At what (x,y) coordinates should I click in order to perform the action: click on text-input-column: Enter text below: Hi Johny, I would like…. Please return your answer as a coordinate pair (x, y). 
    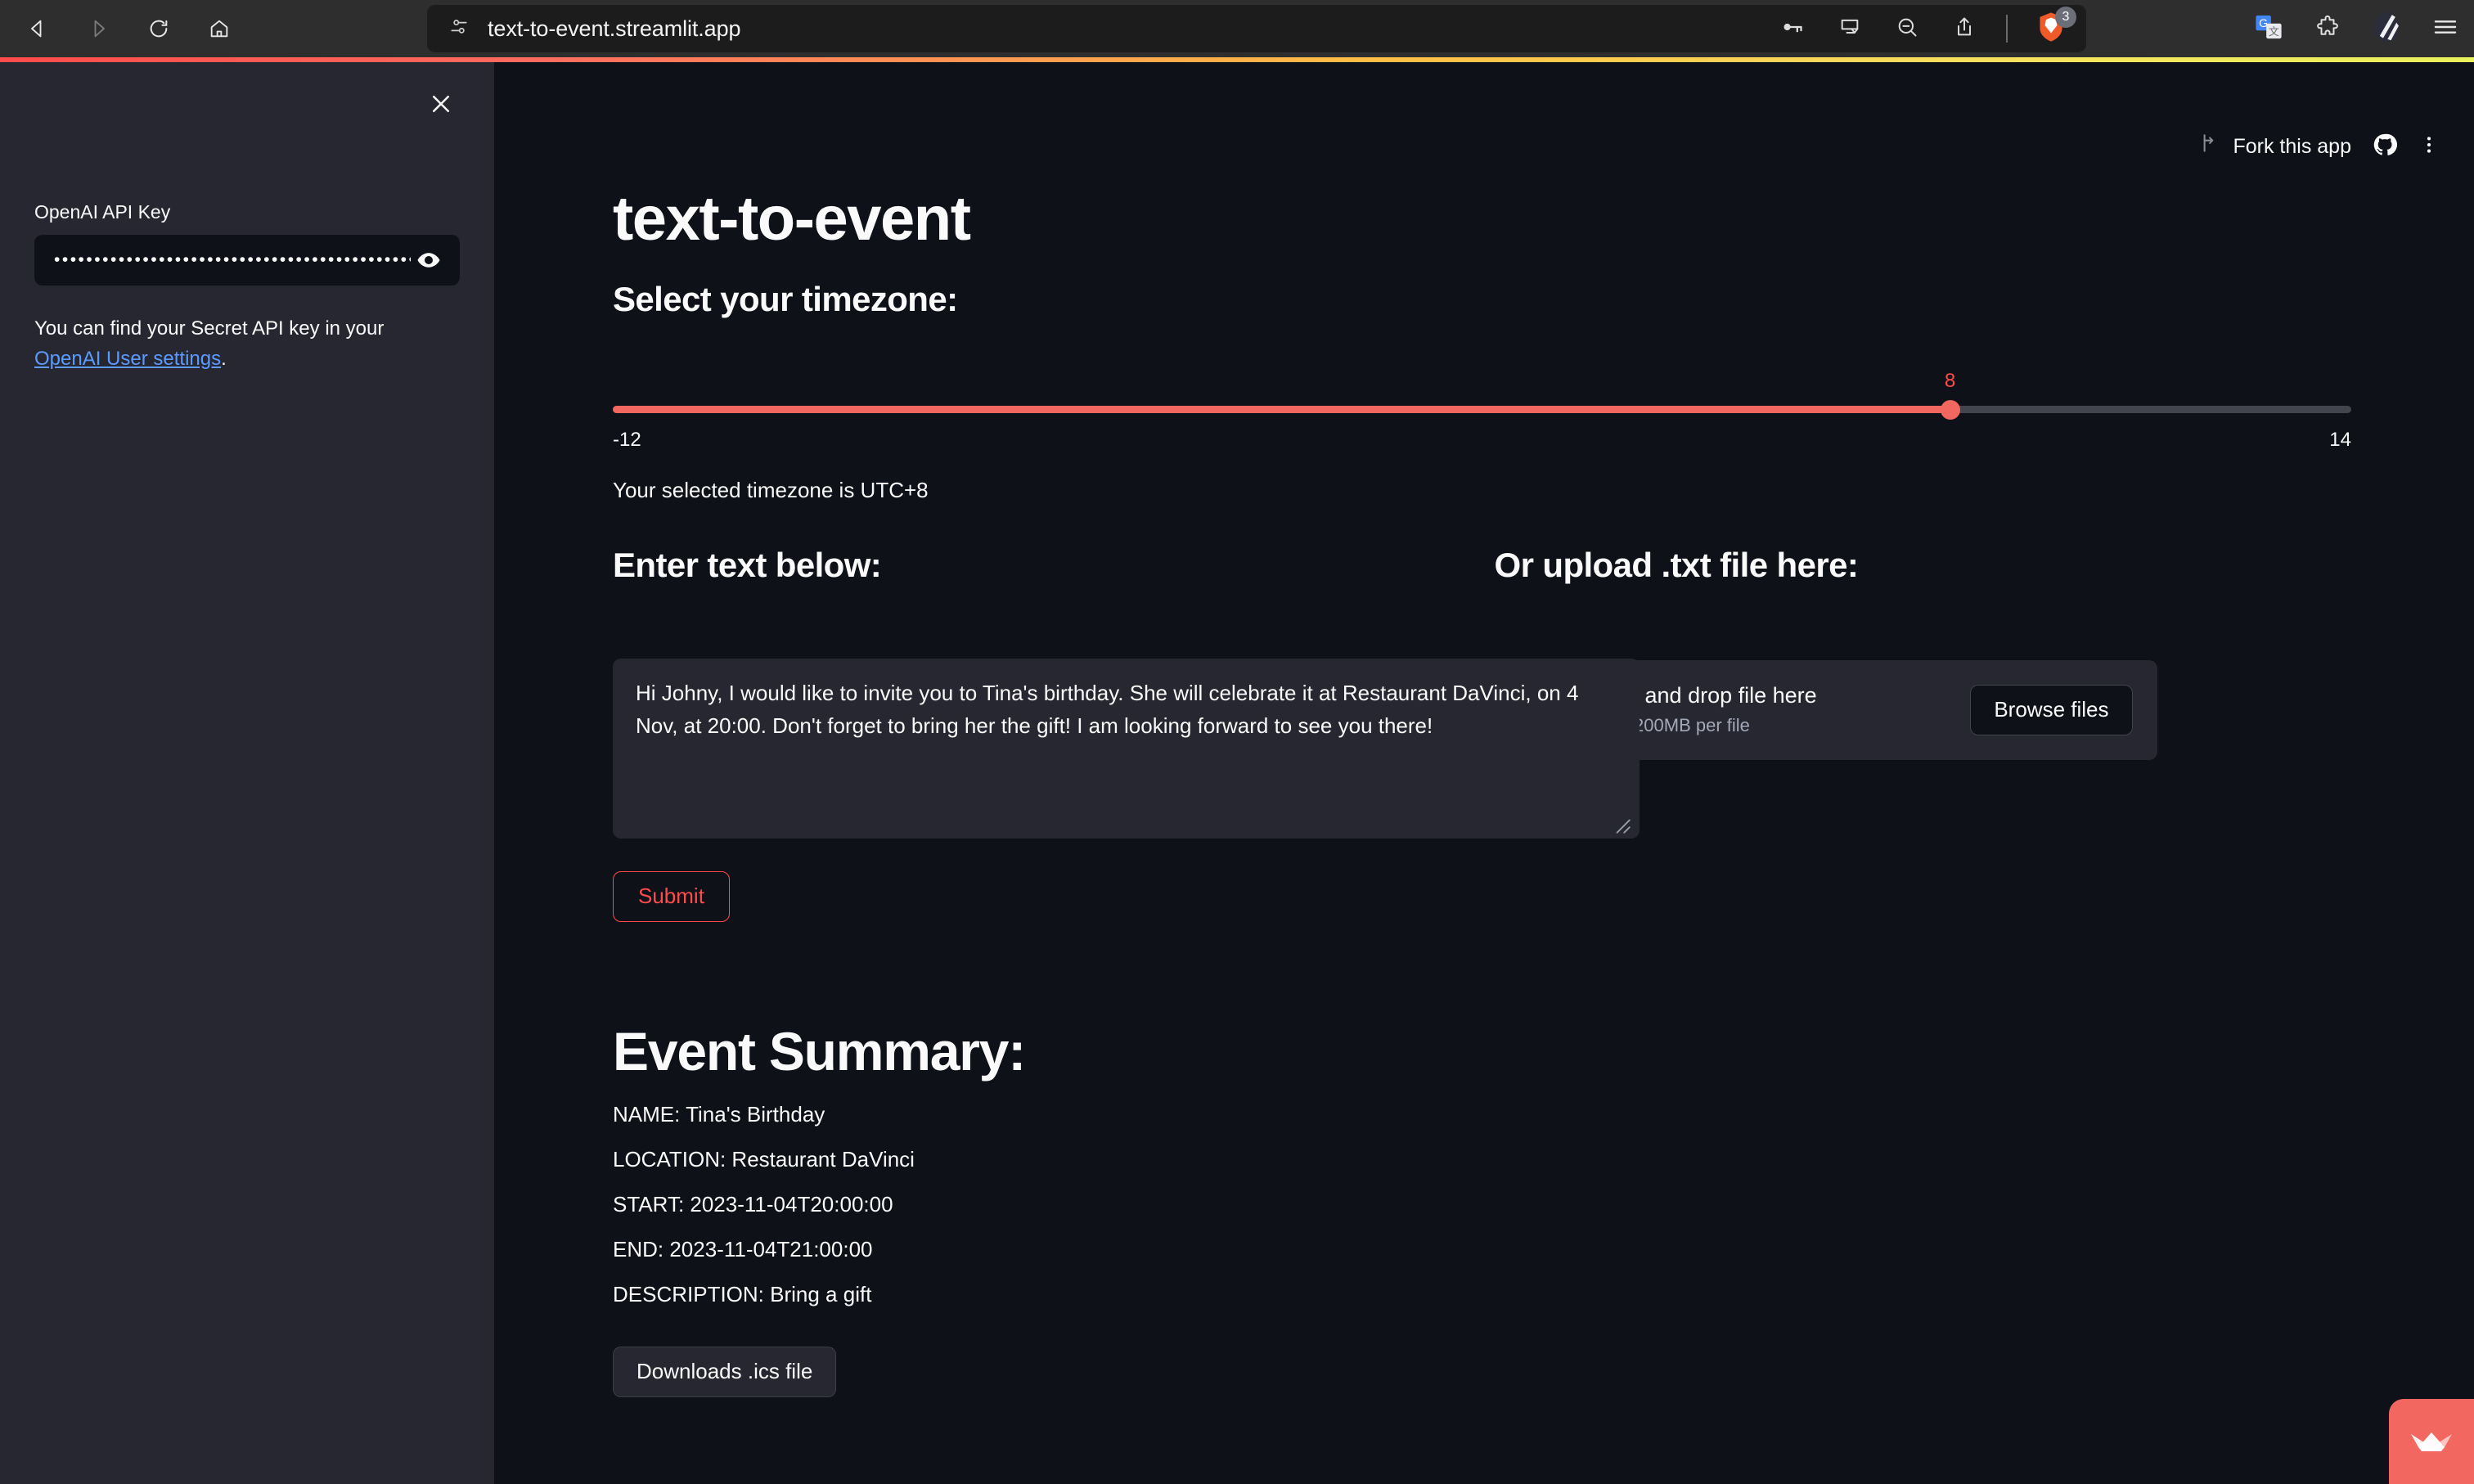
    Looking at the image, I should click on (1126, 733).